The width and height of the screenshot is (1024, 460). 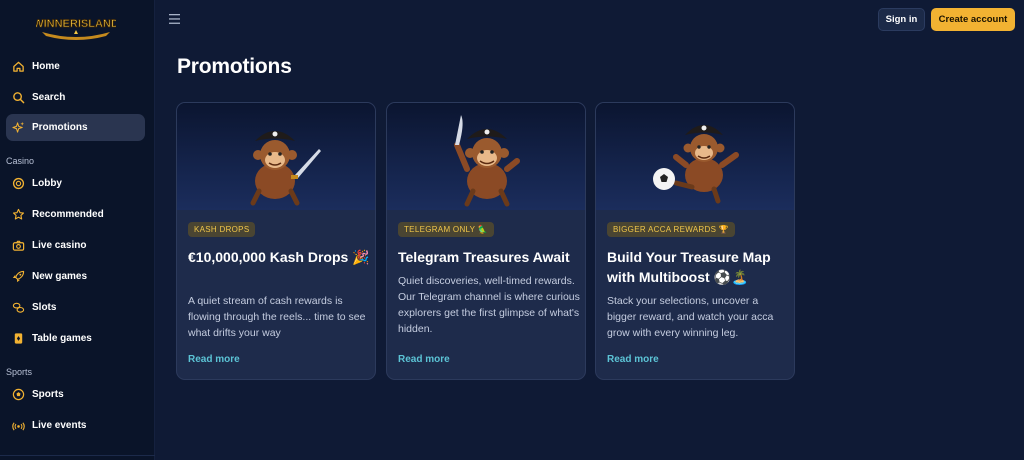 What do you see at coordinates (68, 214) in the screenshot?
I see `sidebar-item-label: Recommended` at bounding box center [68, 214].